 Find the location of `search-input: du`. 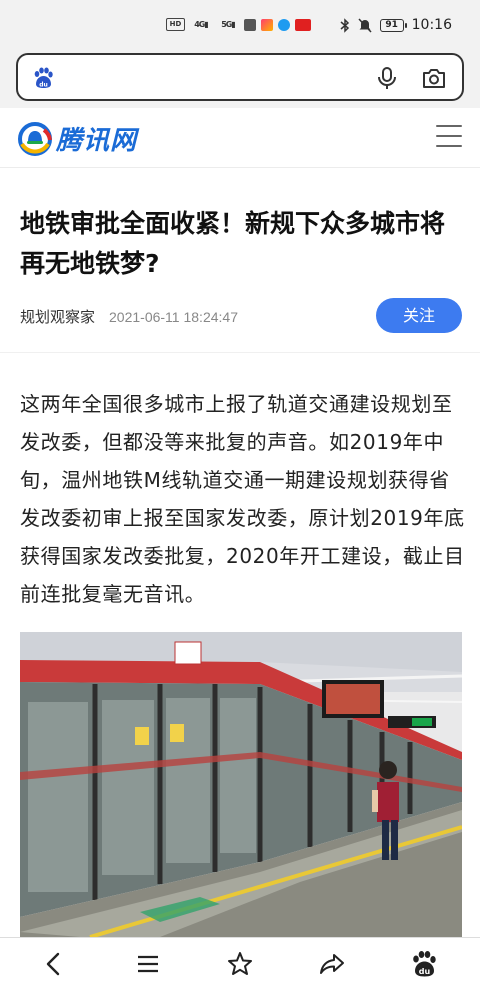

search-input: du is located at coordinates (240, 77).